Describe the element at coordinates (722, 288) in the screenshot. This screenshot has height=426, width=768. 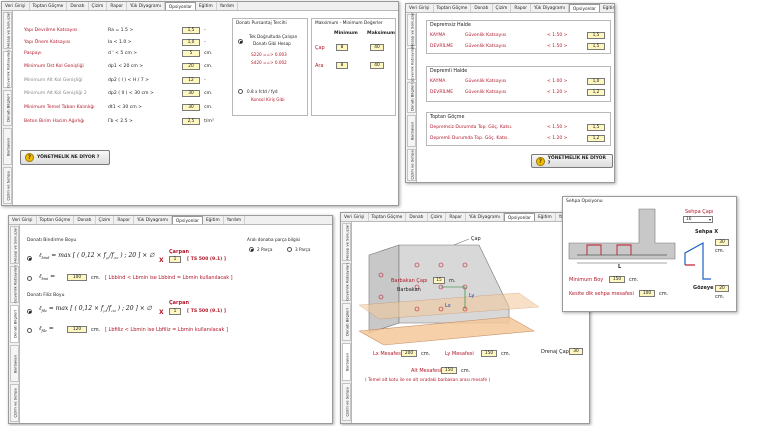
I see `gozeye-input: 20` at that location.